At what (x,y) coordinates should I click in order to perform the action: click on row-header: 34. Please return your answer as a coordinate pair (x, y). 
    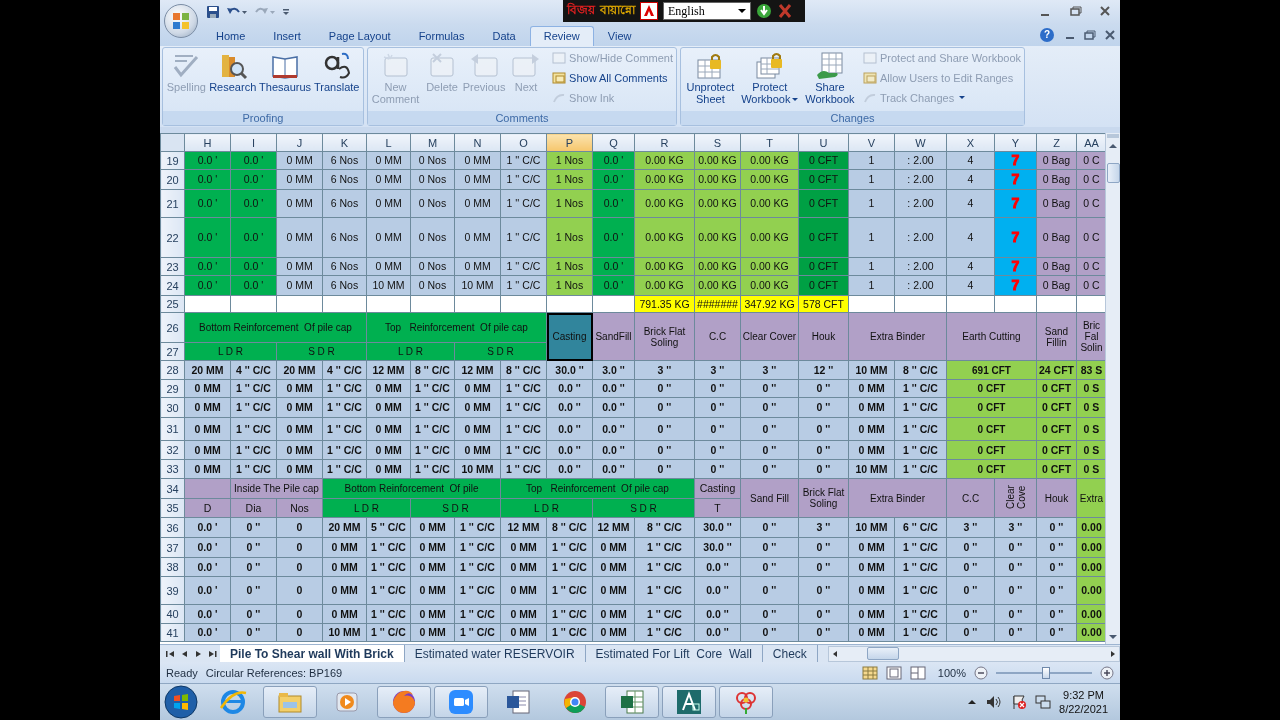
    Looking at the image, I should click on (172, 488).